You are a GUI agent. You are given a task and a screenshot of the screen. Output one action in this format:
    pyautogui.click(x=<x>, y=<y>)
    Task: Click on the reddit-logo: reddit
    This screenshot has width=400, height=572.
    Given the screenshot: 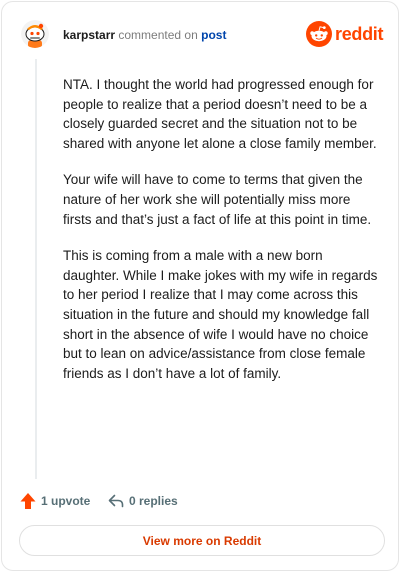 What is the action you would take?
    pyautogui.click(x=345, y=34)
    